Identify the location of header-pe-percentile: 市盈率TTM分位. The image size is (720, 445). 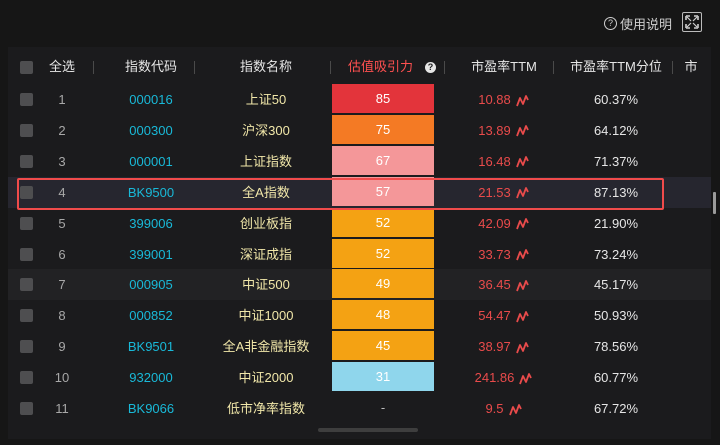
(616, 67).